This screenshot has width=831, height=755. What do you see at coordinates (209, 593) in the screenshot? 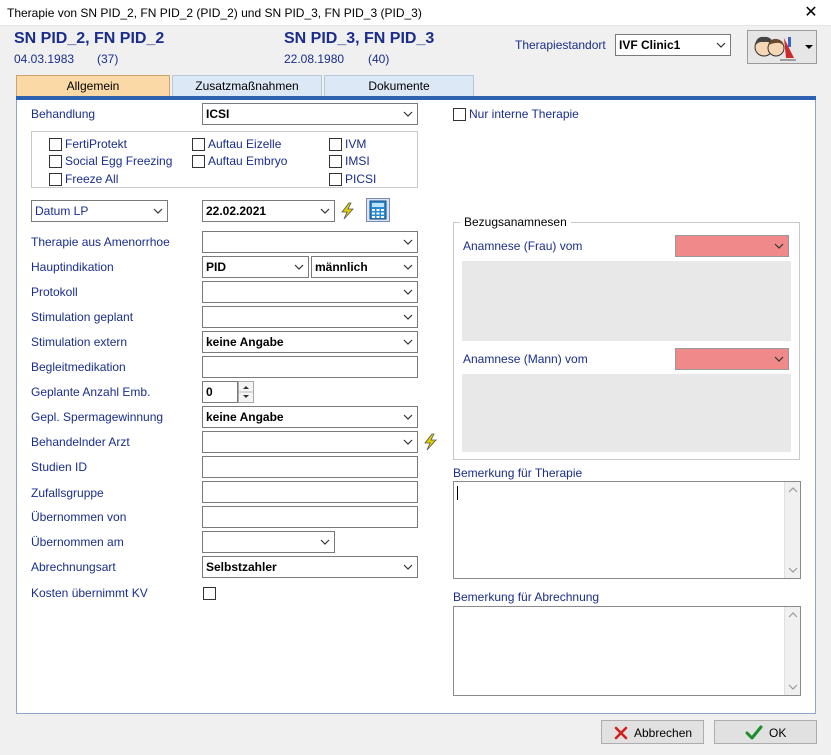
I see `kosten-kv-checkbox` at bounding box center [209, 593].